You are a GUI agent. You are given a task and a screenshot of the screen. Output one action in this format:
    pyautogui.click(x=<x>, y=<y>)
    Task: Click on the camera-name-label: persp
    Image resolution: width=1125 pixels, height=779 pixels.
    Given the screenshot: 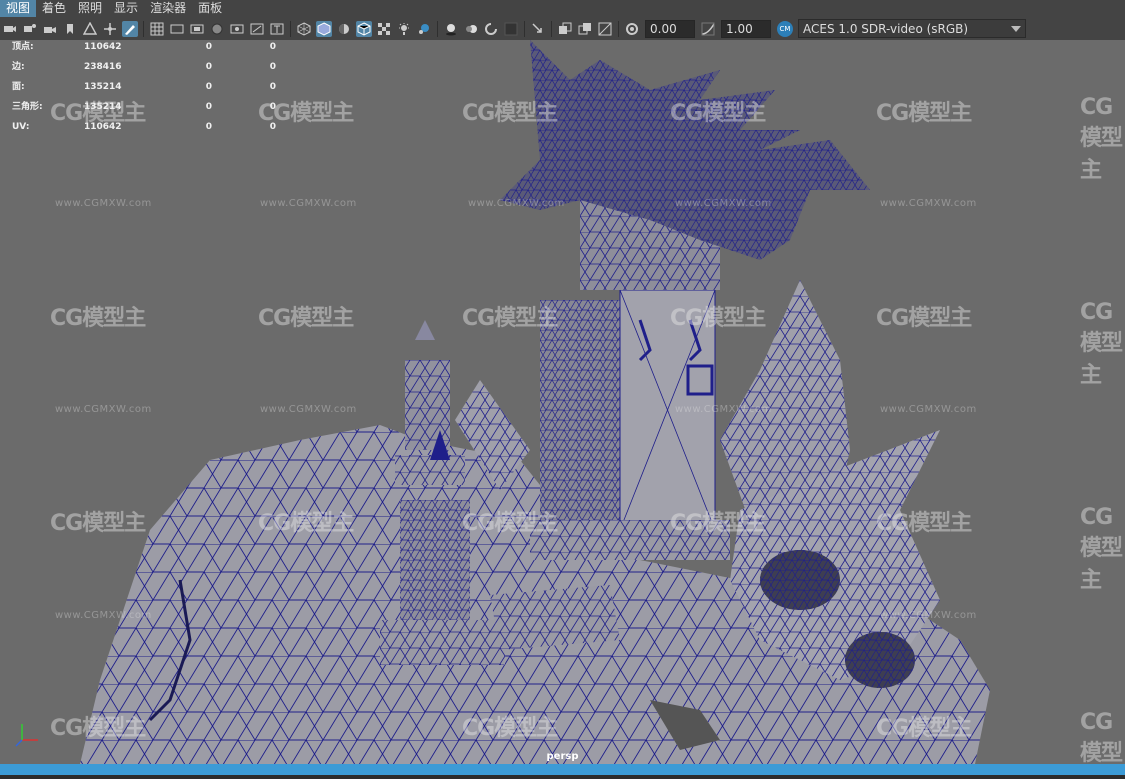 What is the action you would take?
    pyautogui.click(x=562, y=756)
    